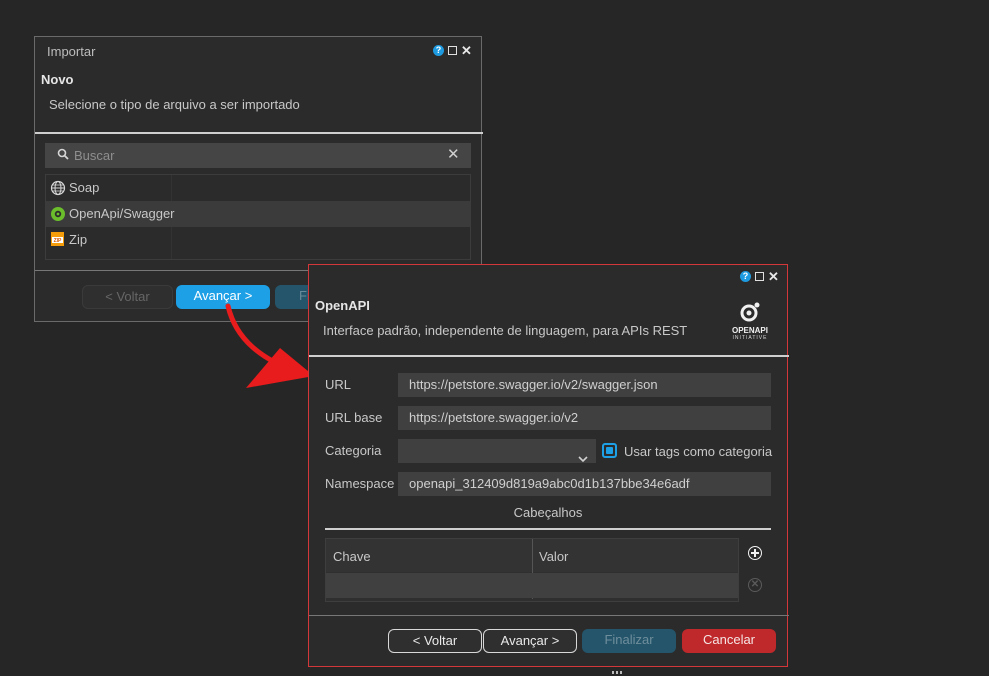 The height and width of the screenshot is (676, 989). I want to click on use-tags-label: Usar tags como categoria, so click(698, 451).